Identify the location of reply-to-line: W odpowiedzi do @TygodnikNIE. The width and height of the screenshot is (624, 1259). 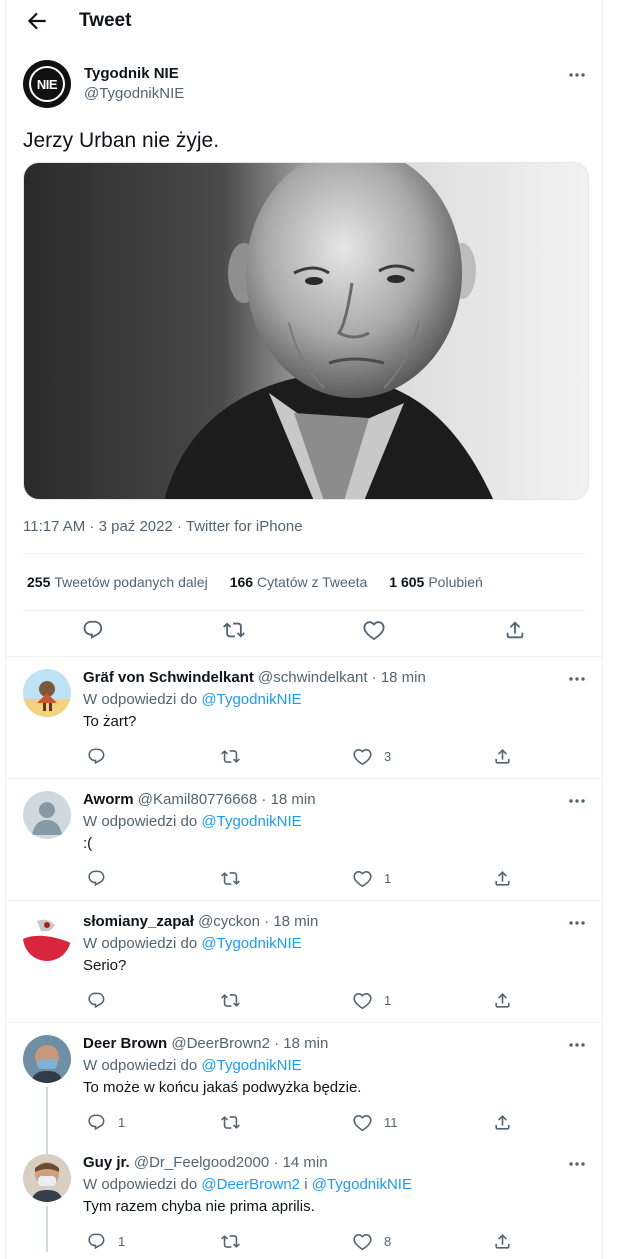
(192, 1065).